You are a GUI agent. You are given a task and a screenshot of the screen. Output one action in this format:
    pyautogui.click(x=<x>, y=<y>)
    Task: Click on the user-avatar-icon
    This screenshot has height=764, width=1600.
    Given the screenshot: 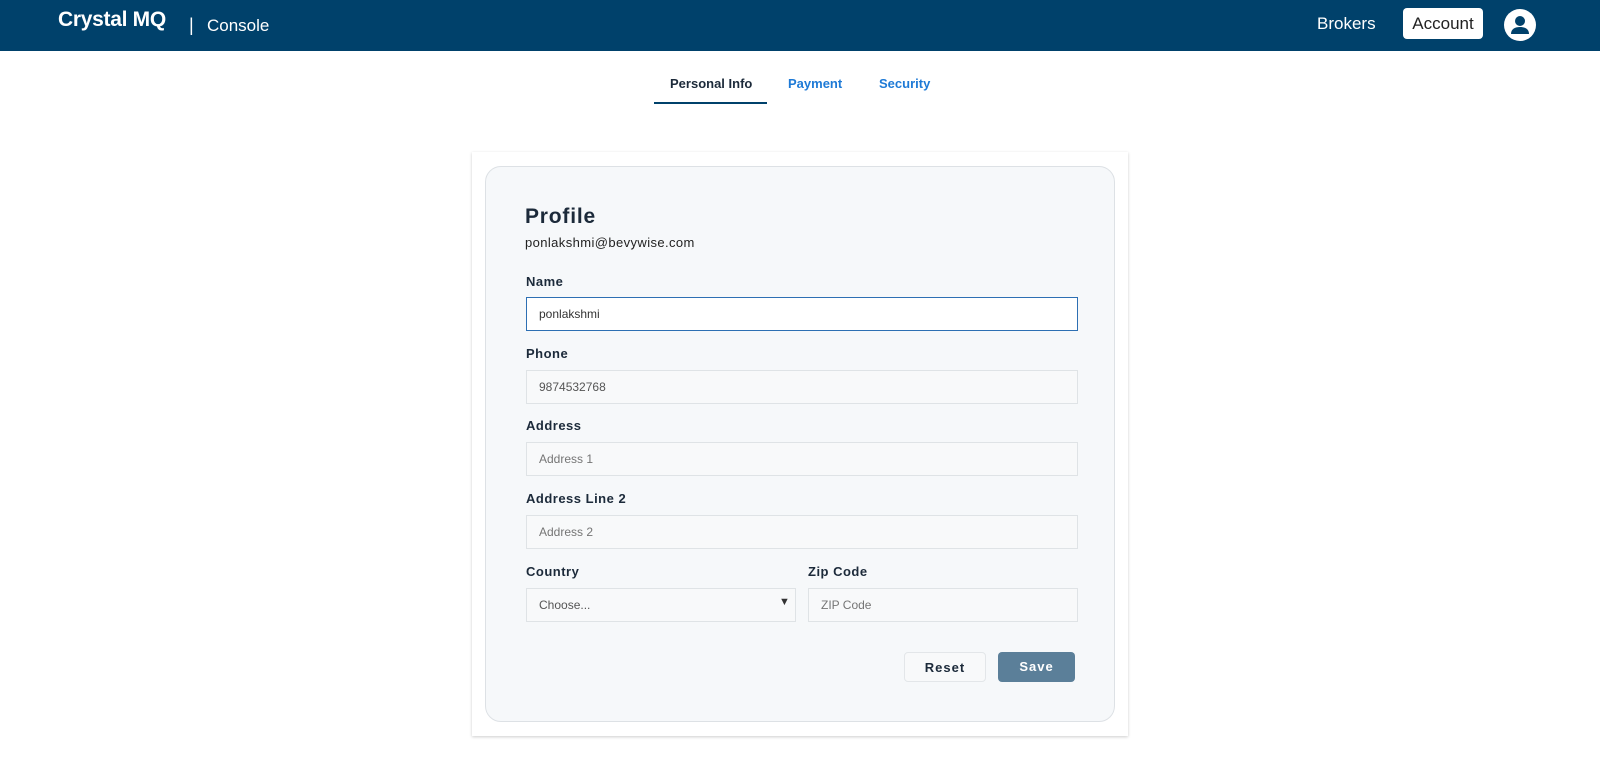 What is the action you would take?
    pyautogui.click(x=1520, y=25)
    